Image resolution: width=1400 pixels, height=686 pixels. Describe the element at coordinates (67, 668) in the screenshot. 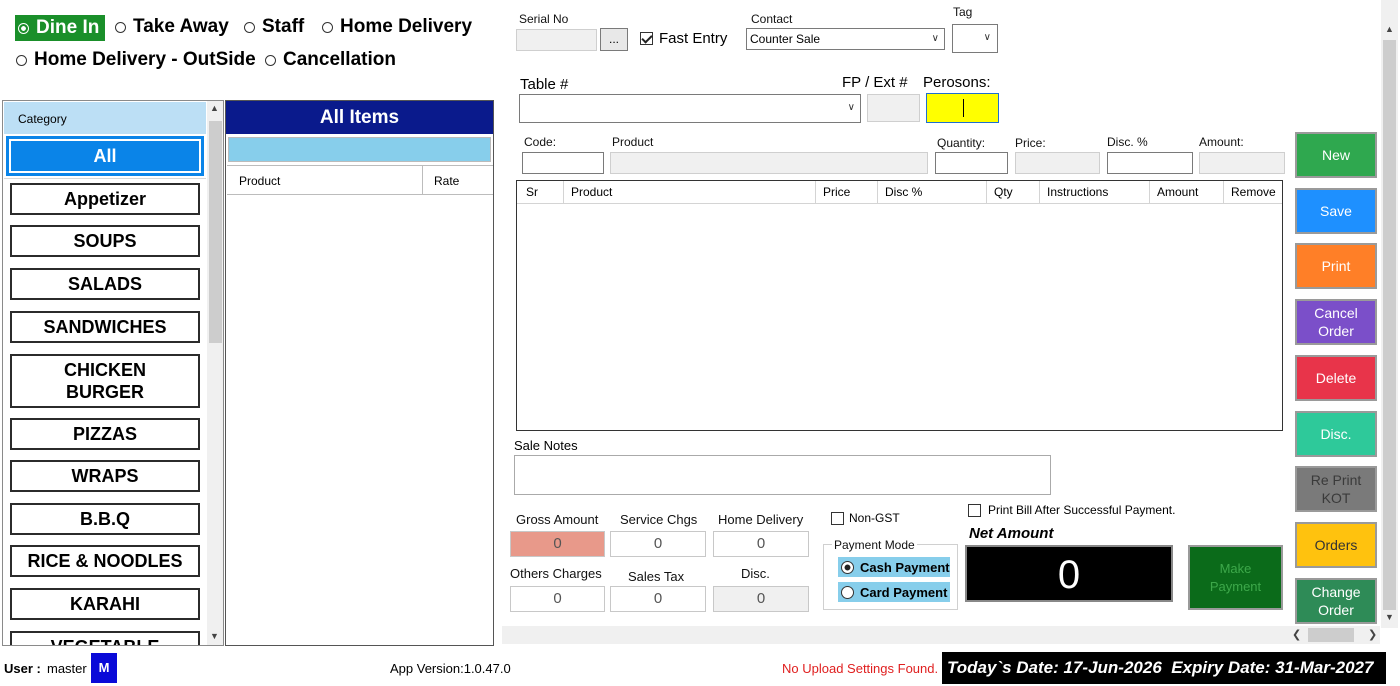

I see `user-value: master` at that location.